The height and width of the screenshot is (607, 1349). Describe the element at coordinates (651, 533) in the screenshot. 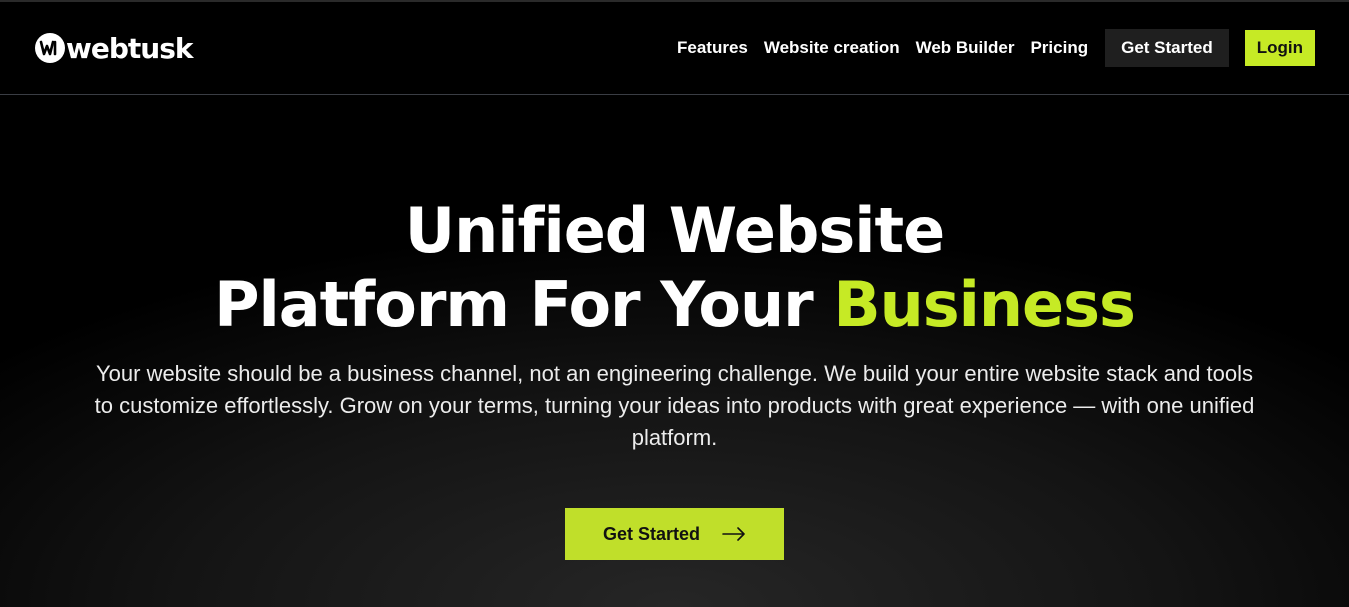

I see `hero-cta-label: Get Started` at that location.